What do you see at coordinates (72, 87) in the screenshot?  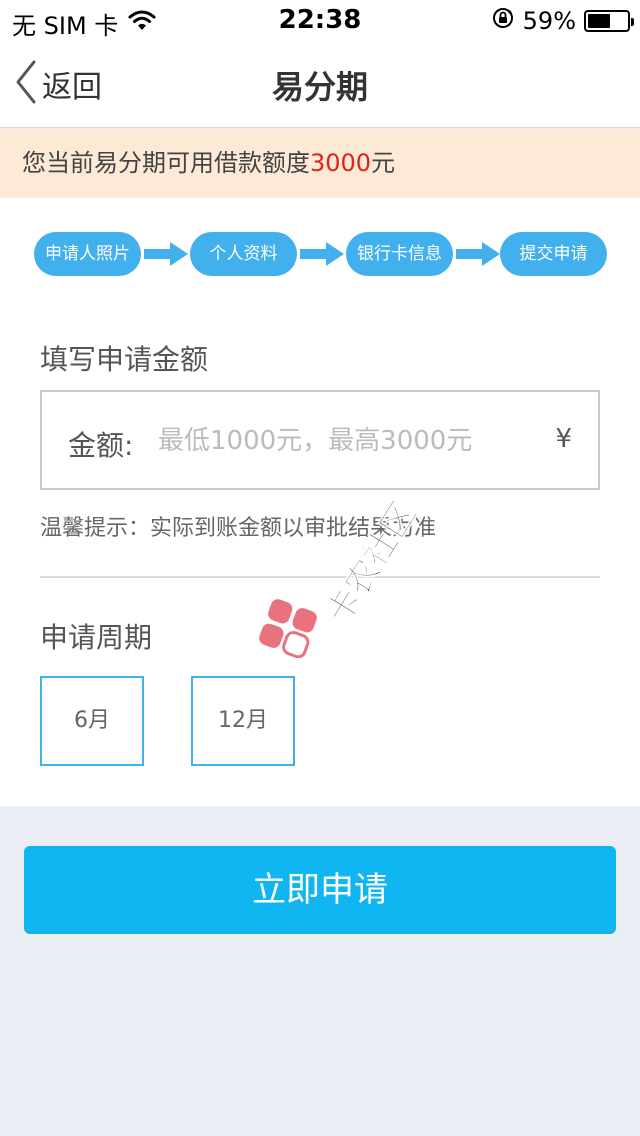 I see `back-label: 返回` at bounding box center [72, 87].